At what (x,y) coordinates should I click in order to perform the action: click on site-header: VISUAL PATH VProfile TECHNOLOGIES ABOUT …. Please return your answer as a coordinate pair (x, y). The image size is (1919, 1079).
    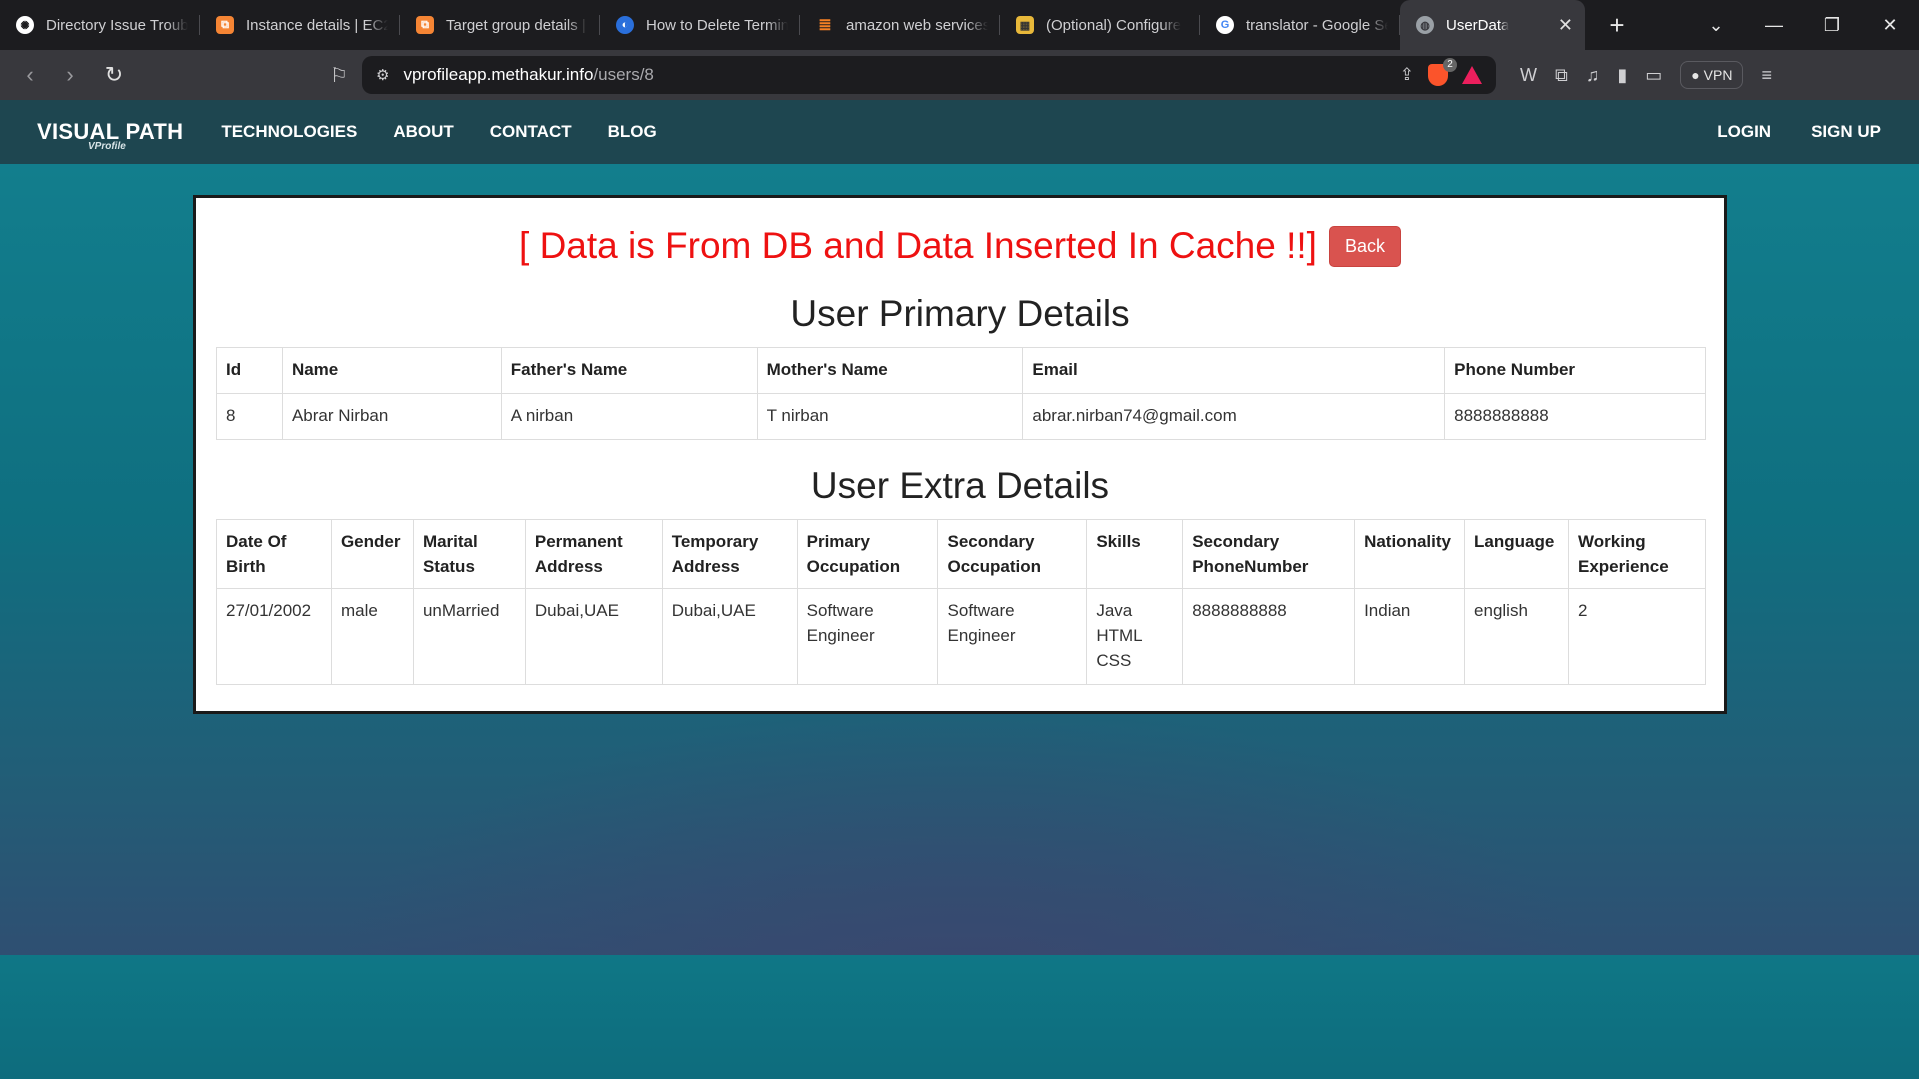
    Looking at the image, I should click on (959, 132).